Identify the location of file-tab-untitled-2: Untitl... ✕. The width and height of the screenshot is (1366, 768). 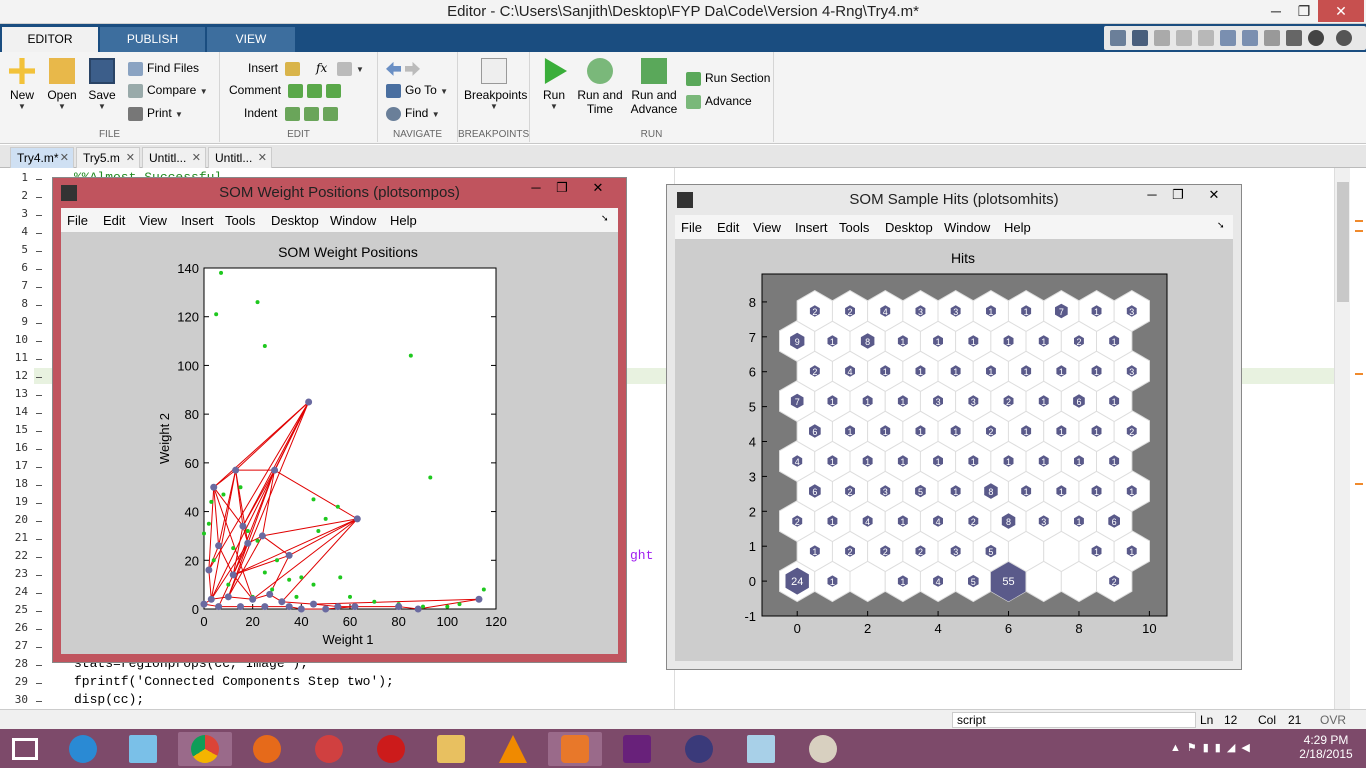
(240, 157).